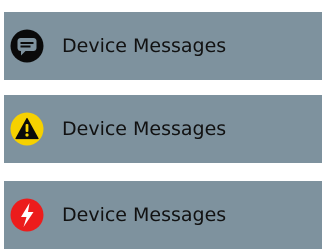 This screenshot has height=252, width=324. What do you see at coordinates (27, 46) in the screenshot?
I see `message-icon` at bounding box center [27, 46].